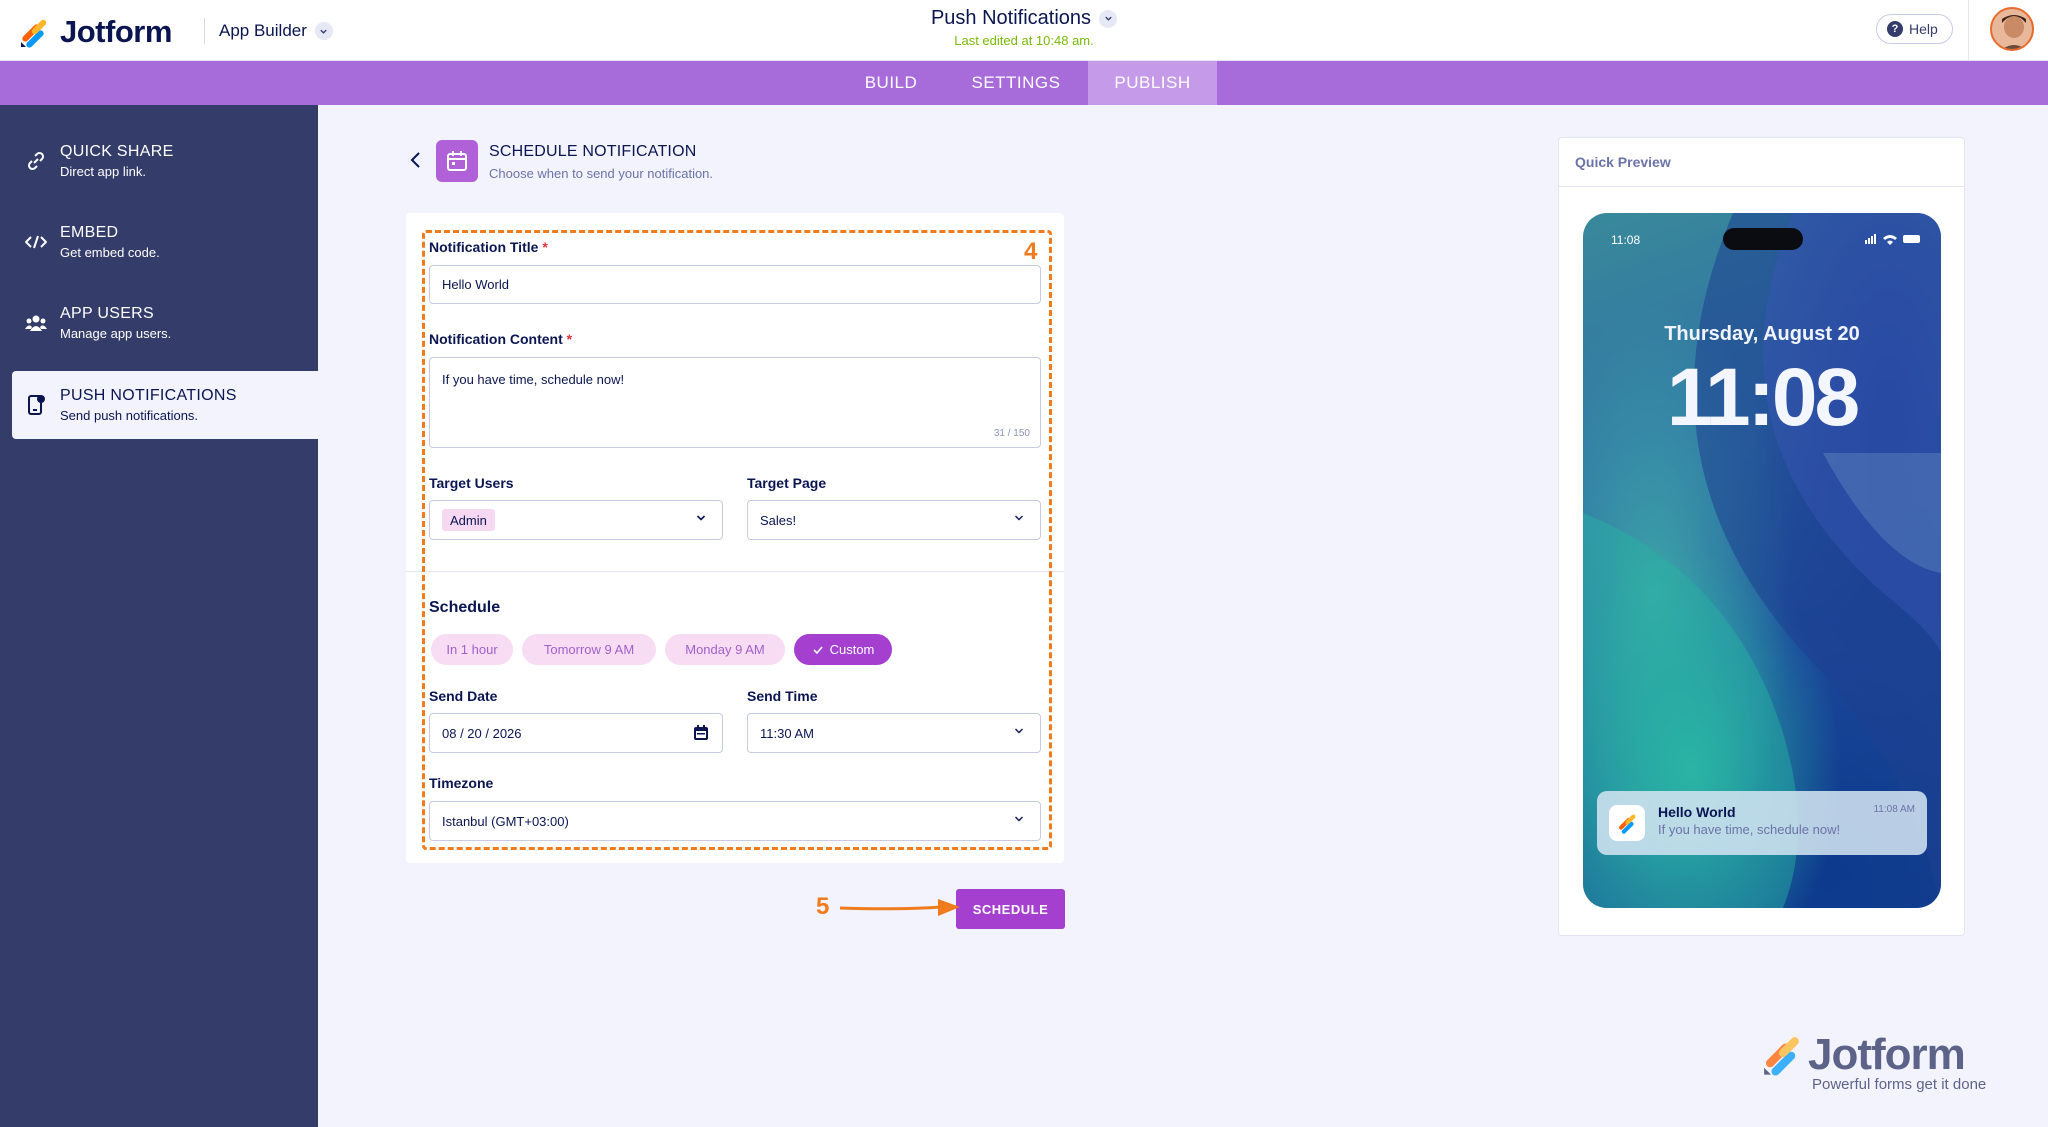 The image size is (2048, 1127). What do you see at coordinates (735, 284) in the screenshot?
I see `notification-title-input: Hello World` at bounding box center [735, 284].